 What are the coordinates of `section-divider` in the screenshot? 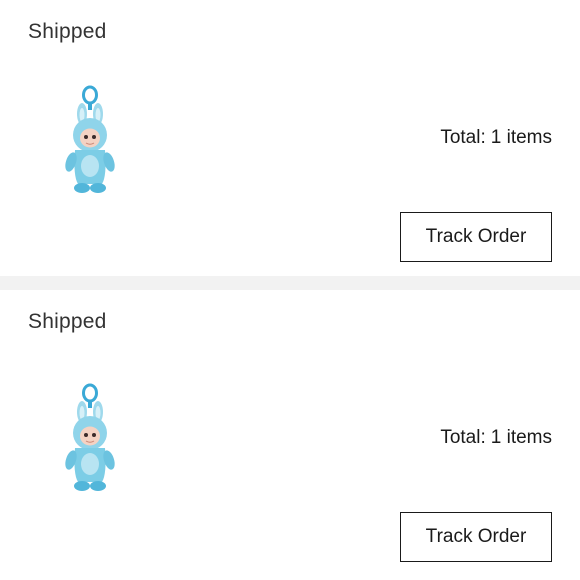 It's located at (290, 283).